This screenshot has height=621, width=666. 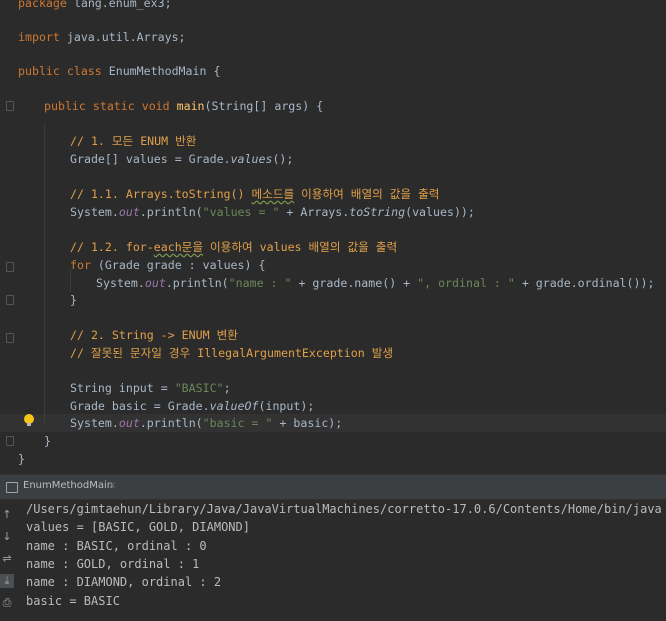 What do you see at coordinates (116, 546) in the screenshot?
I see `console-output-line: name : BASIC, ordinal : 0` at bounding box center [116, 546].